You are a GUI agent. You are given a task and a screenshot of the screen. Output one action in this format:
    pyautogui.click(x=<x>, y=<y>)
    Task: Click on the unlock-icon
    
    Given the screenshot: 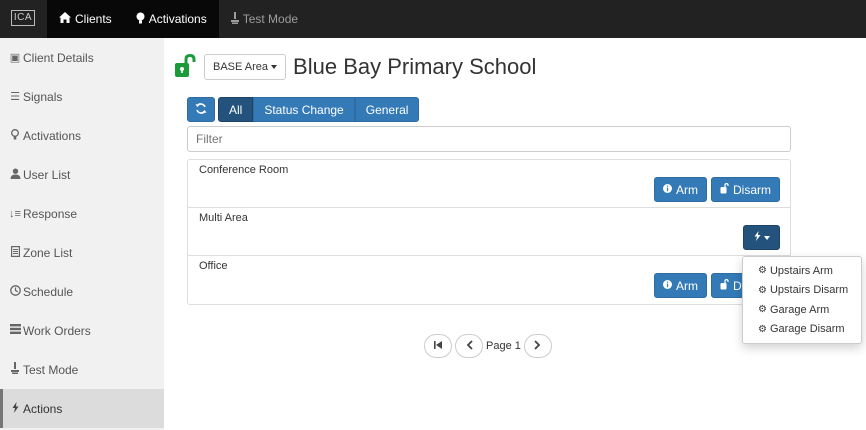 What is the action you would take?
    pyautogui.click(x=185, y=66)
    